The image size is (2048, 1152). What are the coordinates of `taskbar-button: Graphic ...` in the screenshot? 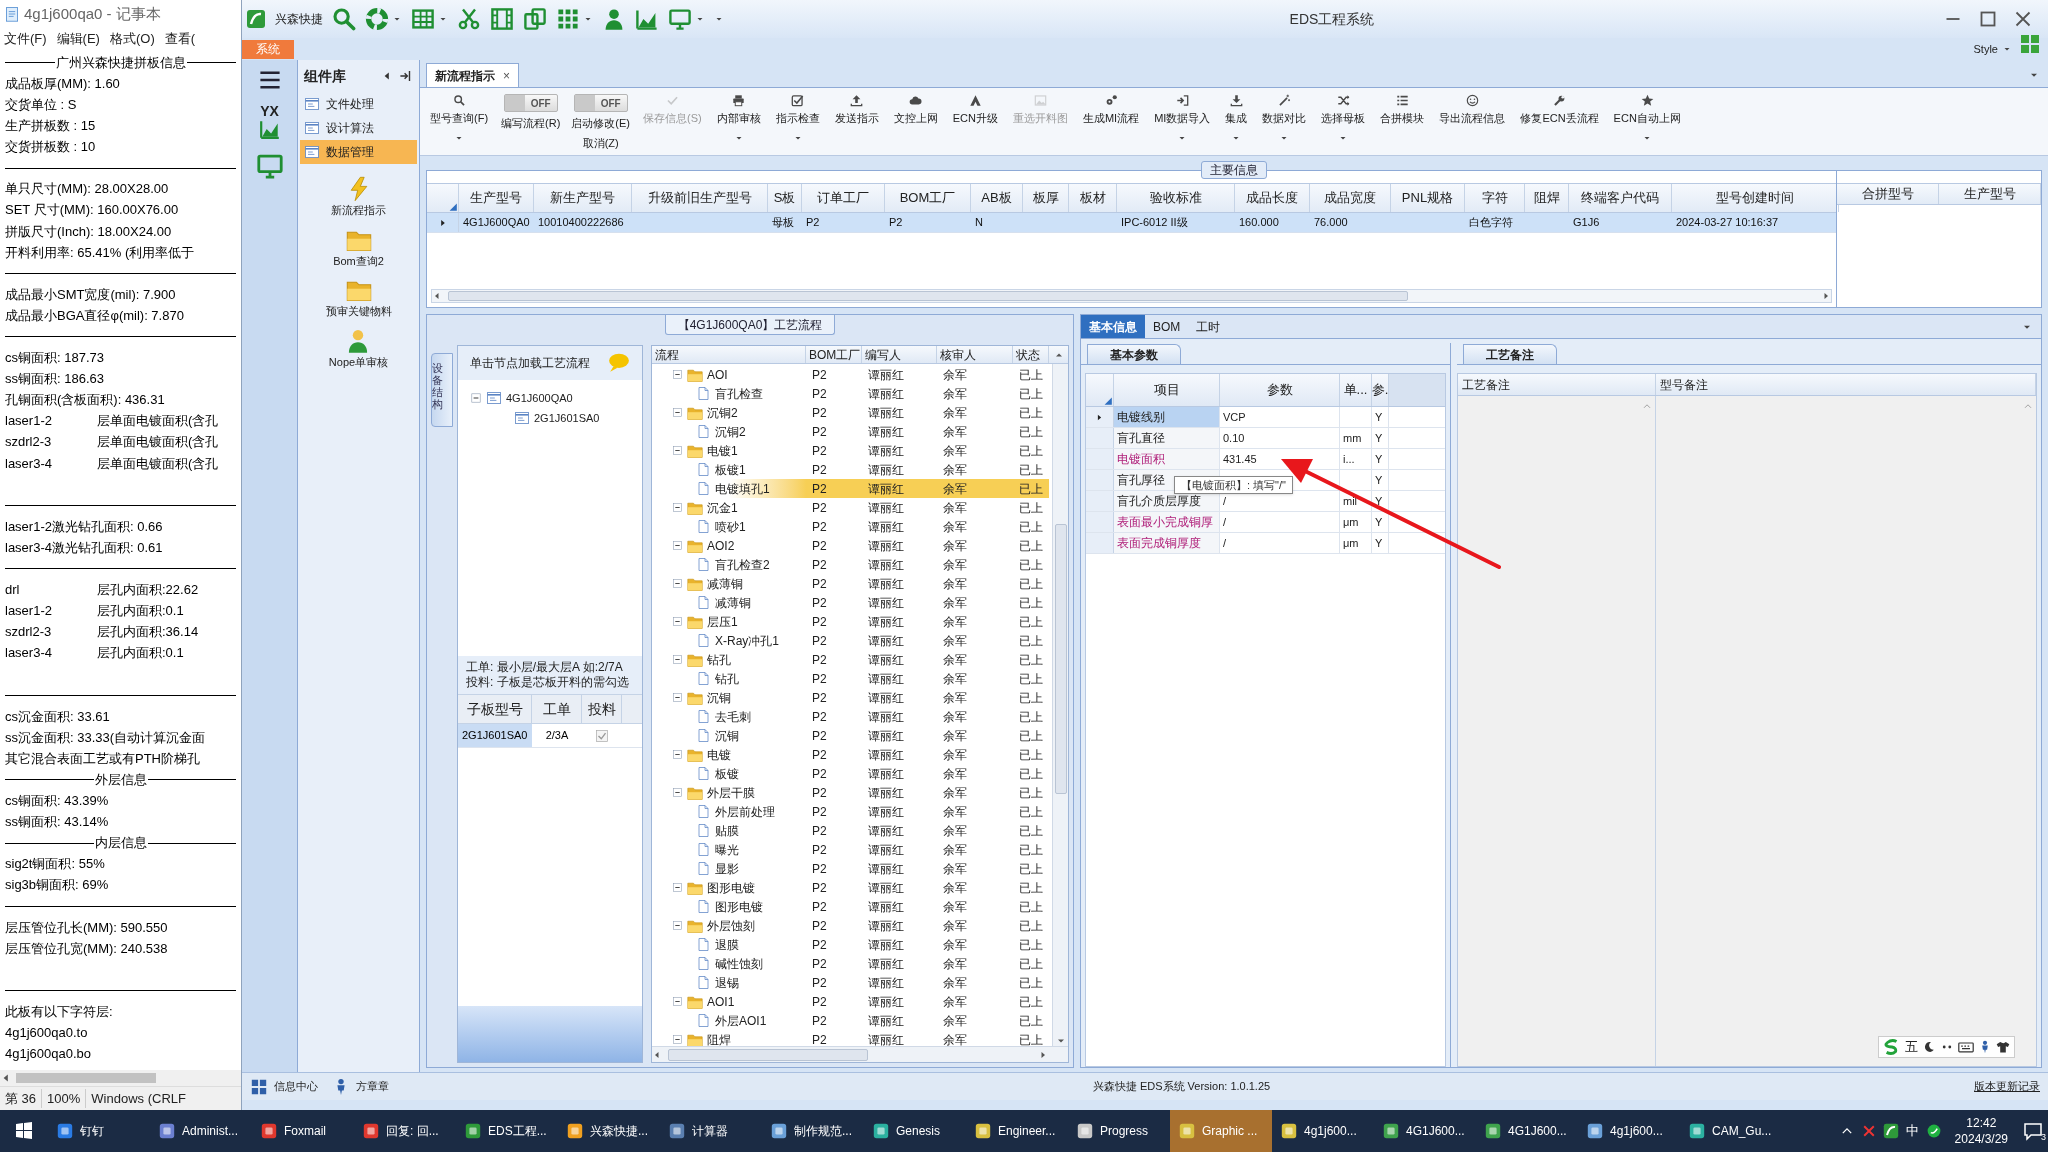 It's located at (1221, 1131).